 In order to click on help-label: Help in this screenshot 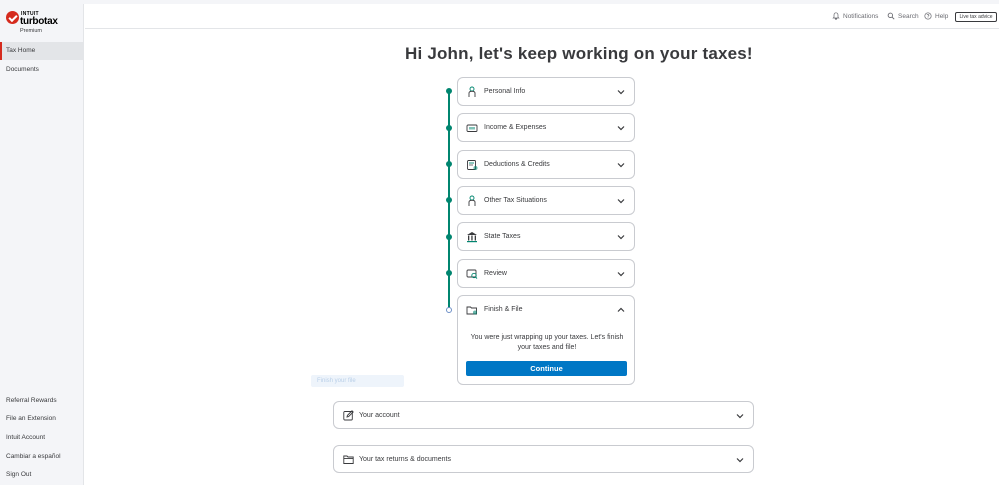, I will do `click(942, 16)`.